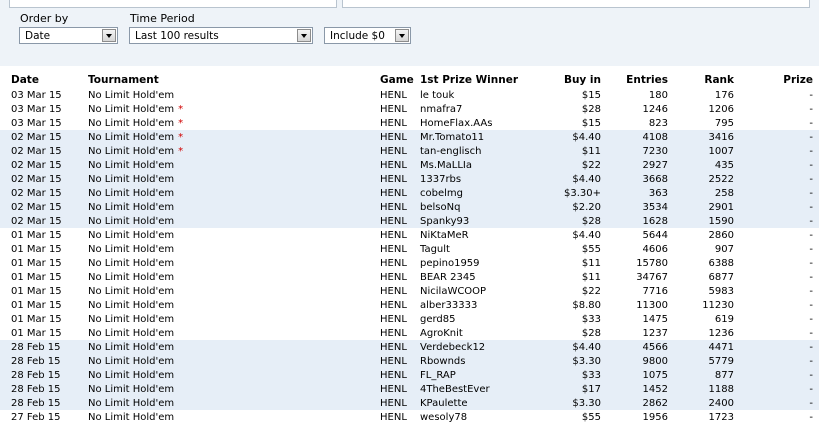 This screenshot has height=424, width=819. What do you see at coordinates (721, 333) in the screenshot?
I see `cell-rank-text: 1236` at bounding box center [721, 333].